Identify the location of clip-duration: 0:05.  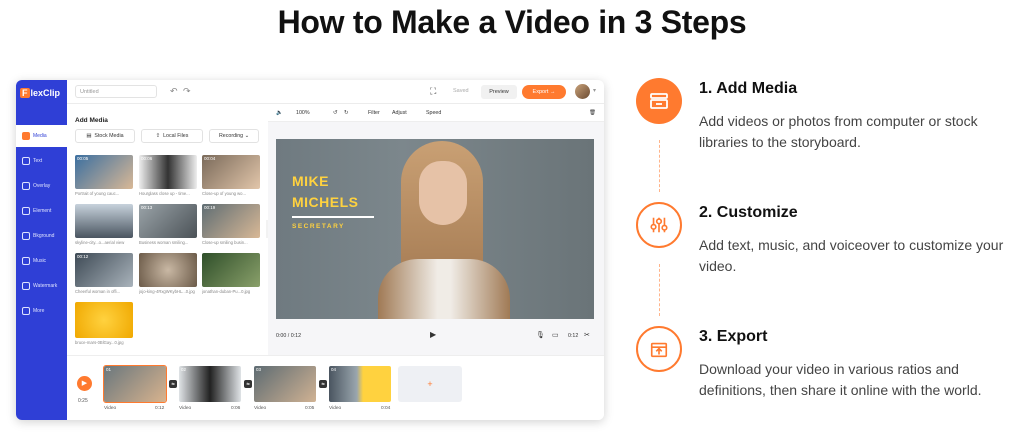
(310, 408).